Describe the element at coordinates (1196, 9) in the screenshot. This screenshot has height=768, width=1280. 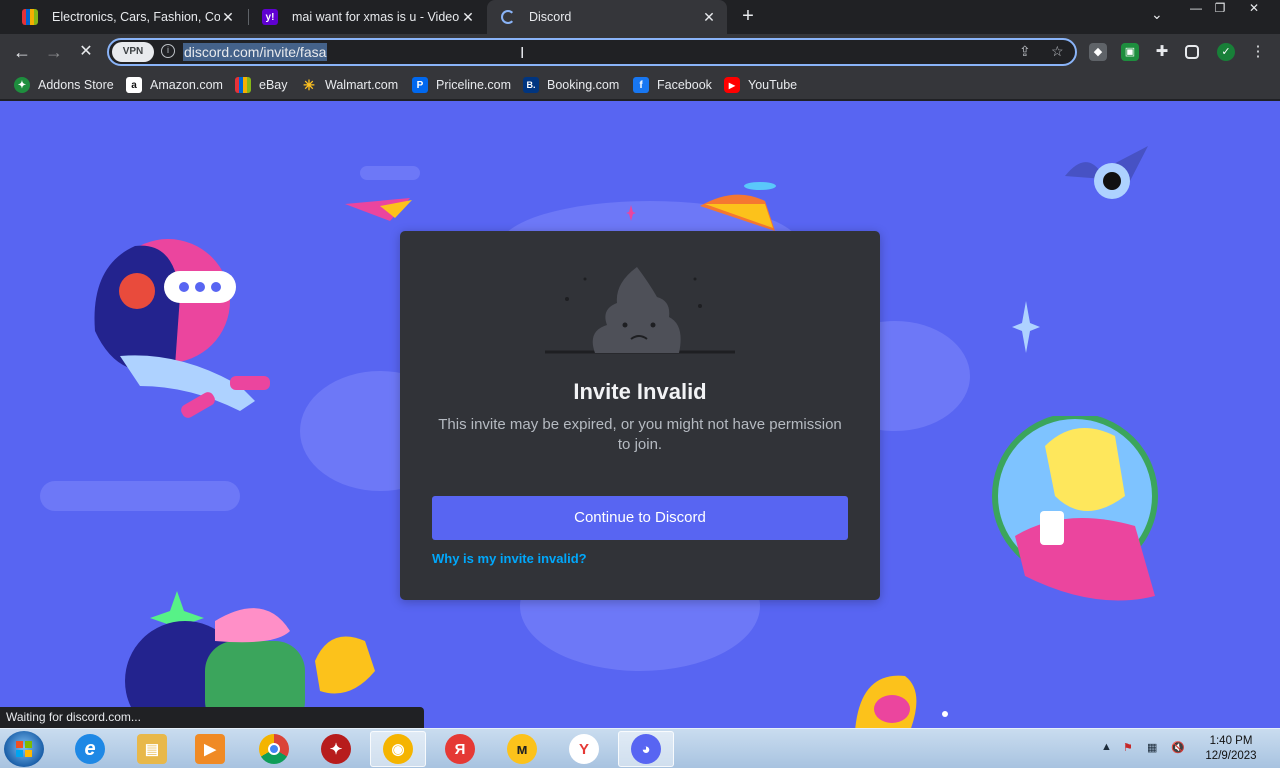
I see `minimize-icon: —` at that location.